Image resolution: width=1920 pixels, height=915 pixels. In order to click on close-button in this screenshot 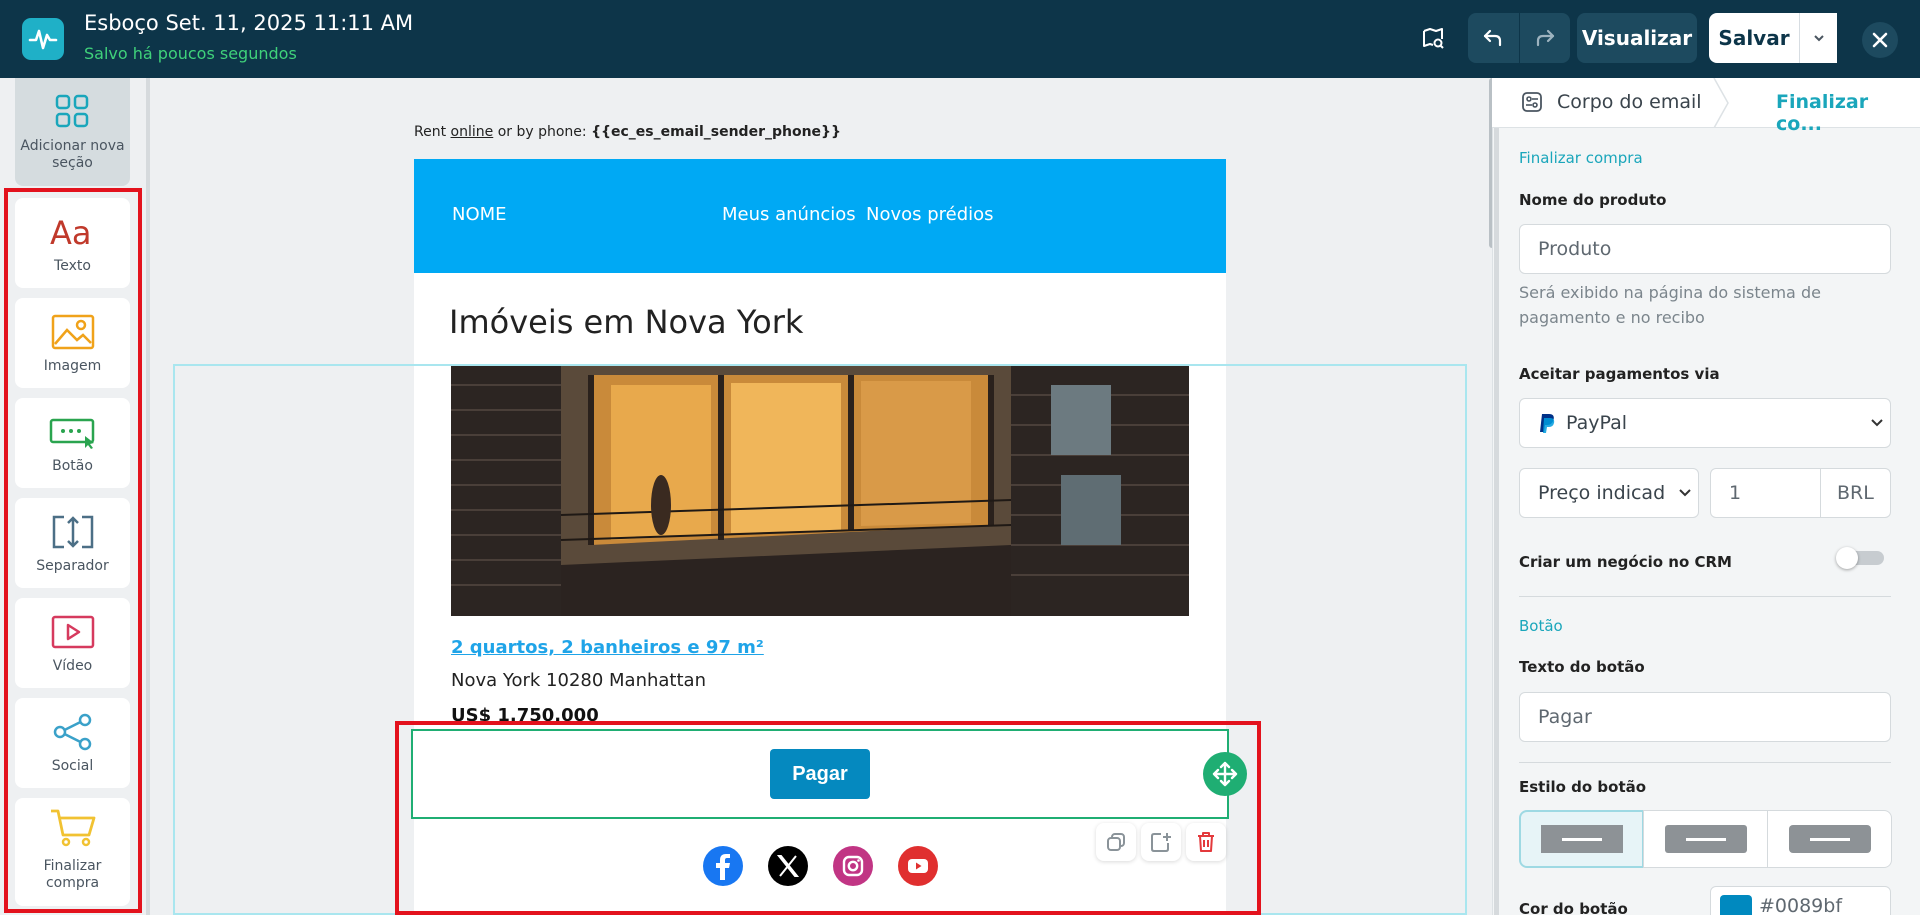, I will do `click(1880, 40)`.